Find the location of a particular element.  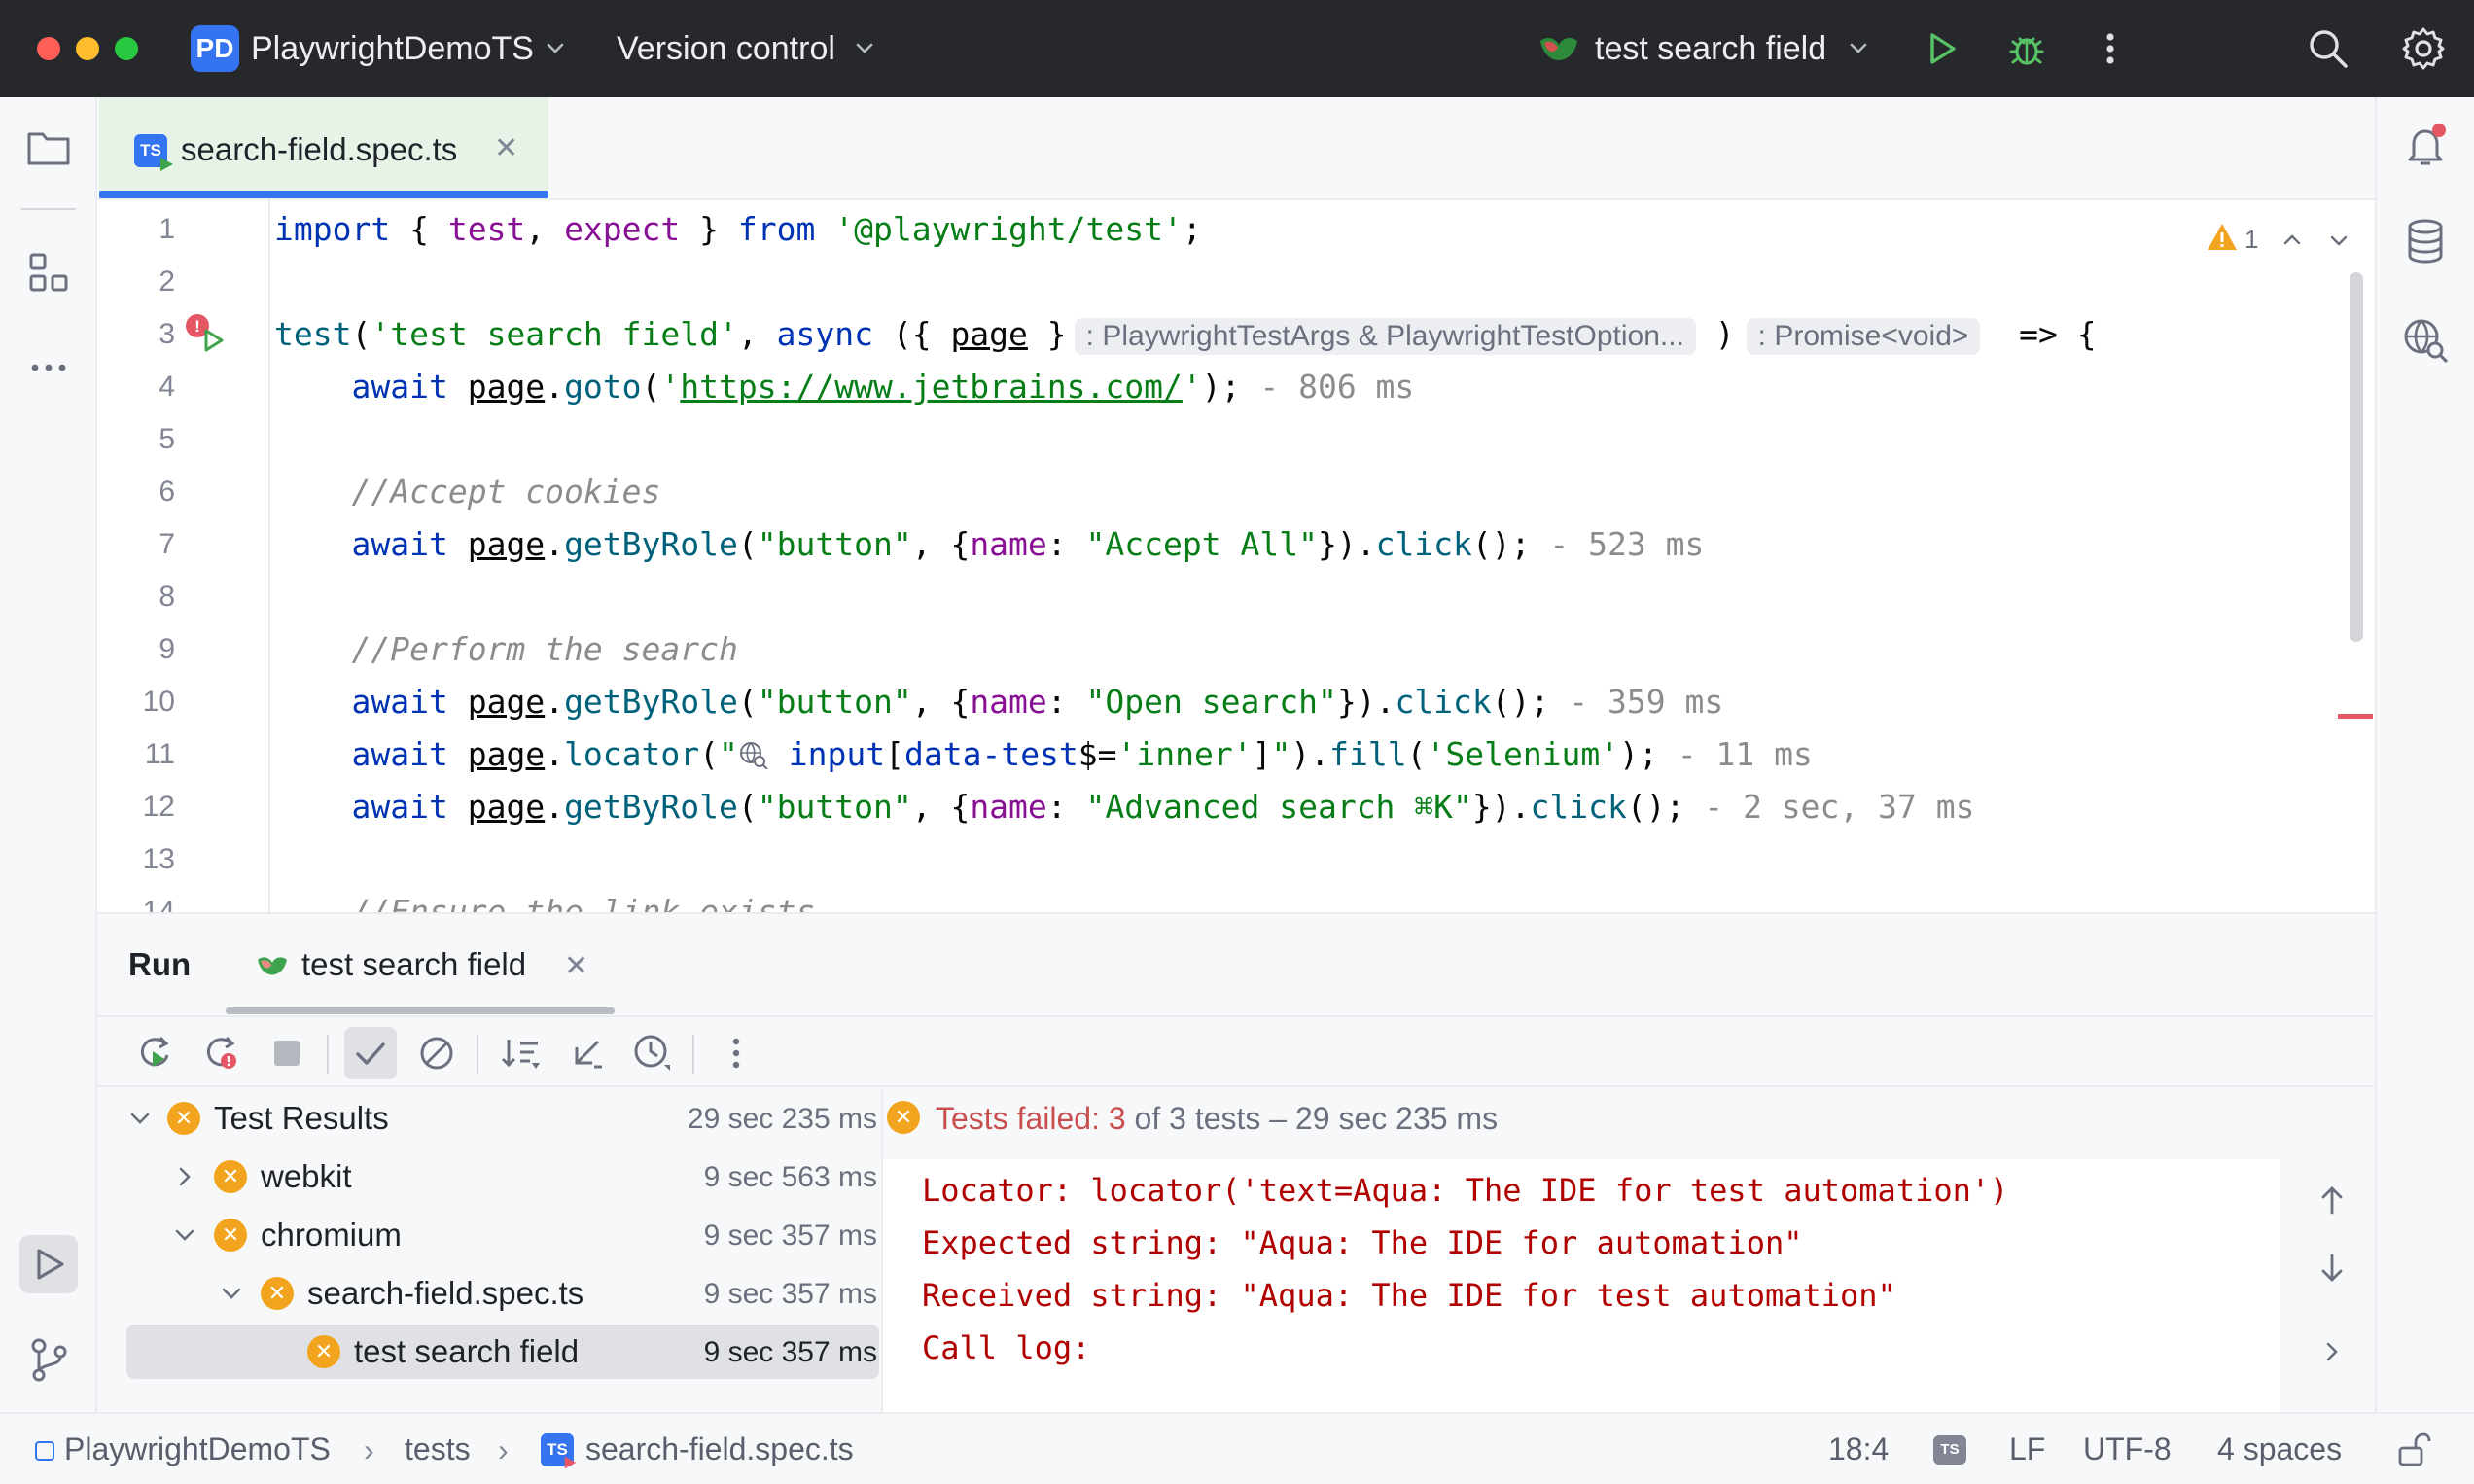

run-configuration-selector: test search field is located at coordinates (1710, 49).